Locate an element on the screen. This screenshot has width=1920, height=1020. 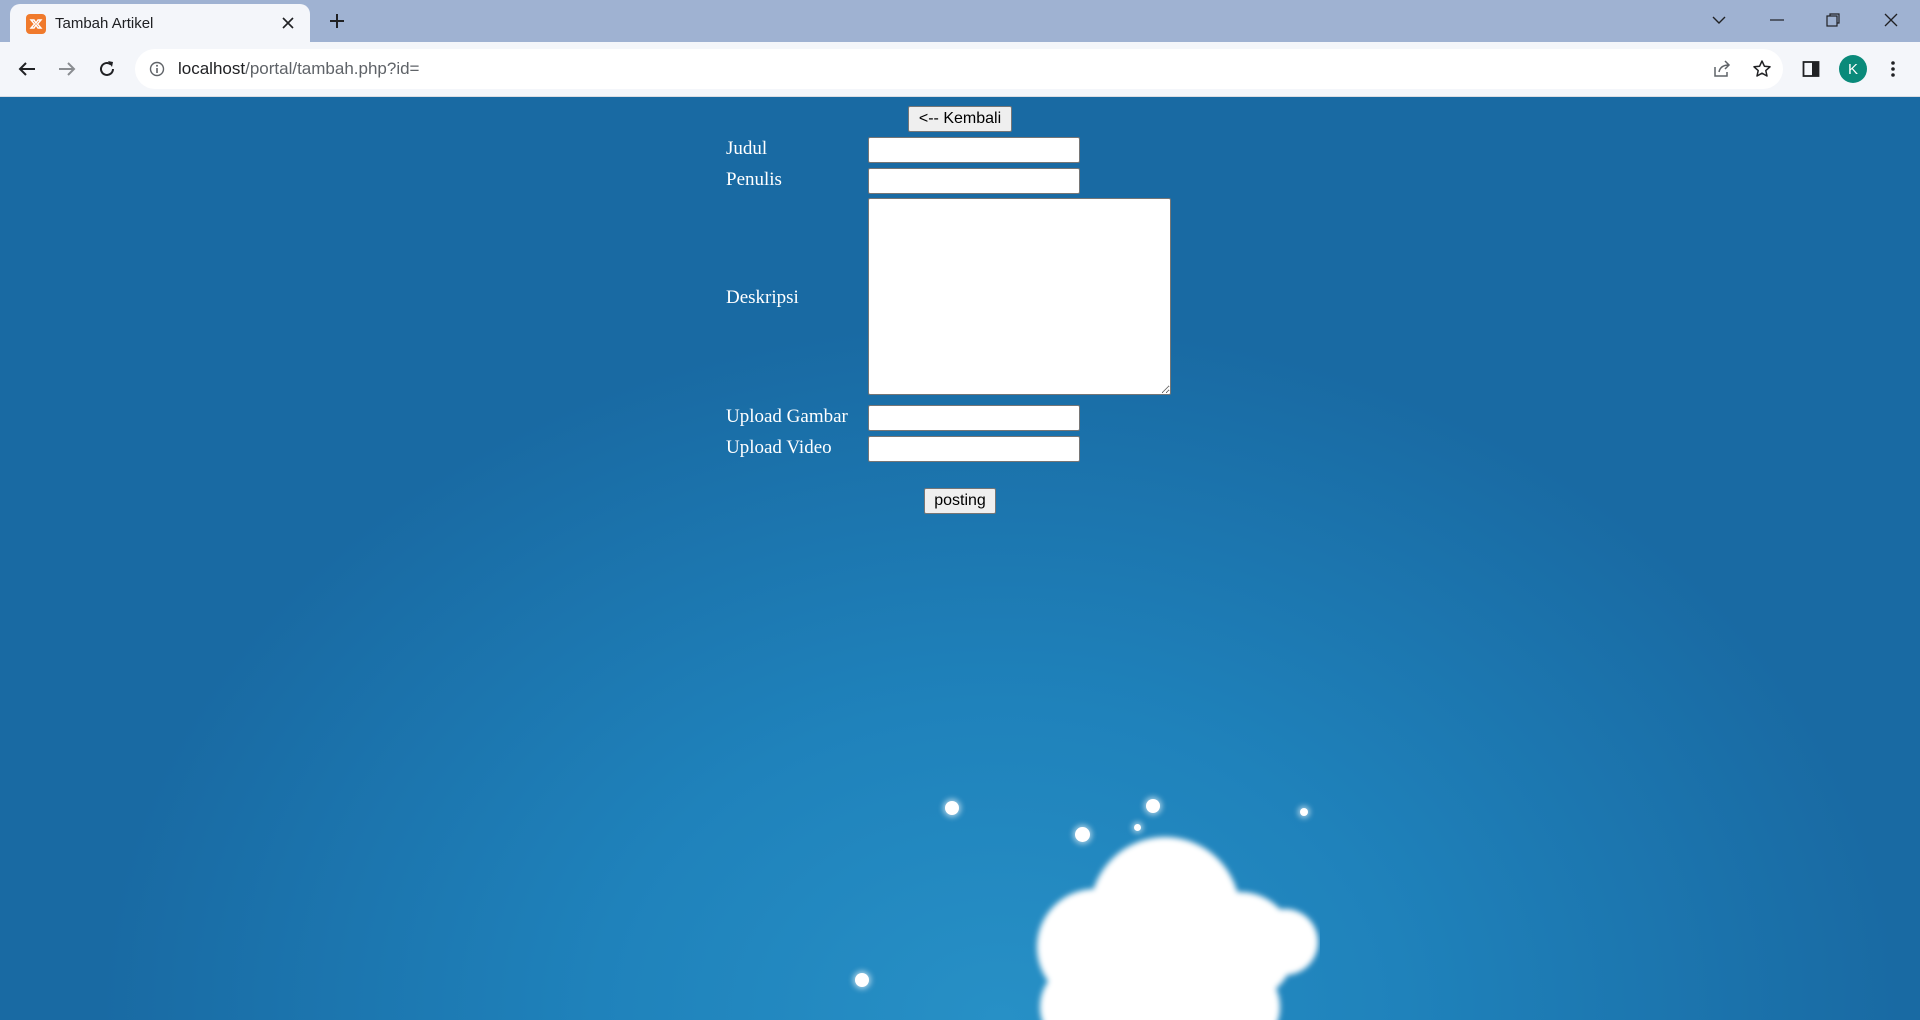
new-tab-button is located at coordinates (337, 21).